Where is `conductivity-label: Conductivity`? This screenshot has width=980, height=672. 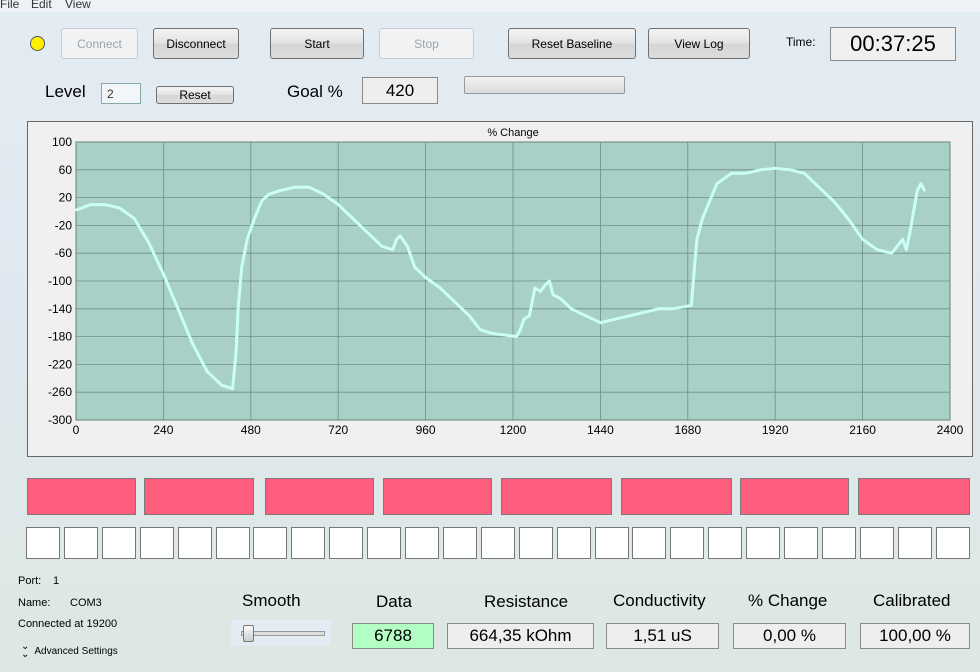 conductivity-label: Conductivity is located at coordinates (659, 600).